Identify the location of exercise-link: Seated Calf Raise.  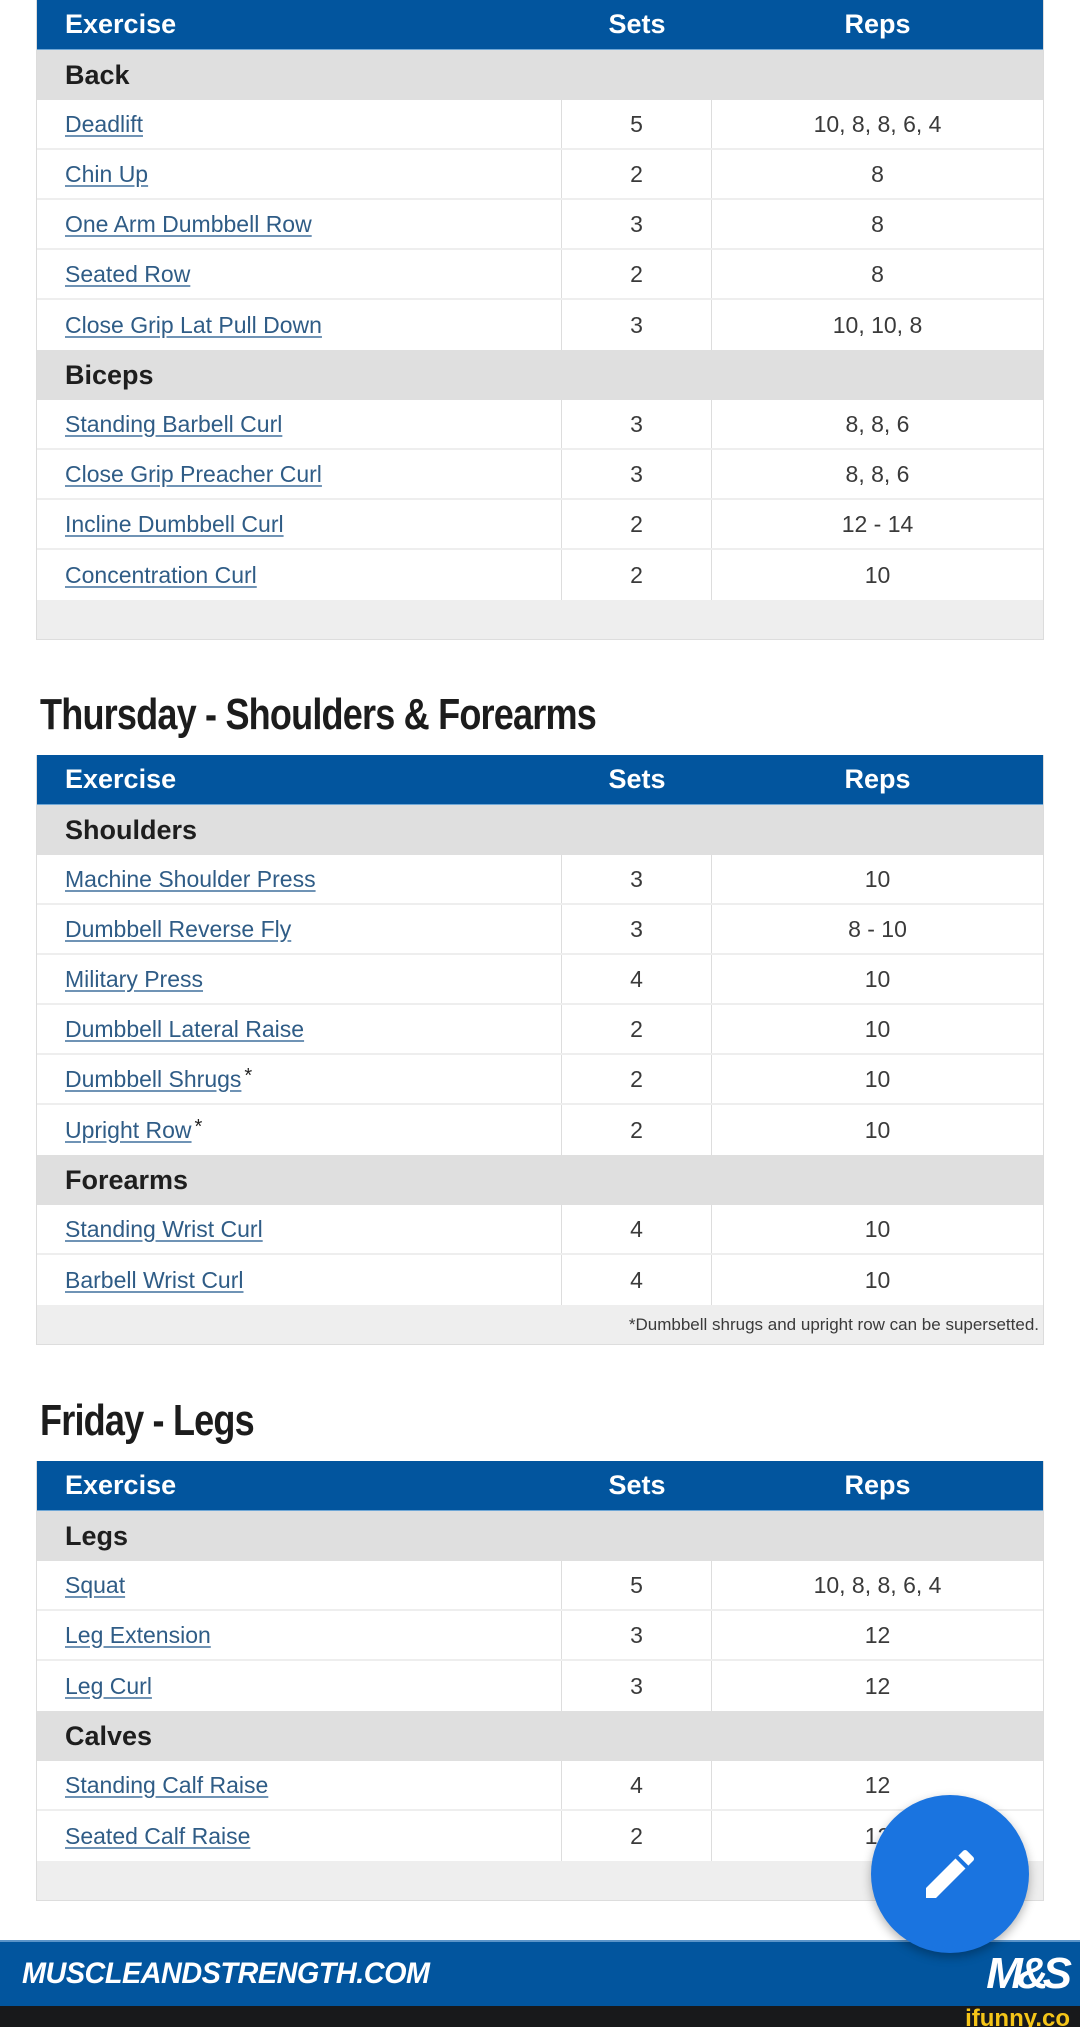
(157, 1836).